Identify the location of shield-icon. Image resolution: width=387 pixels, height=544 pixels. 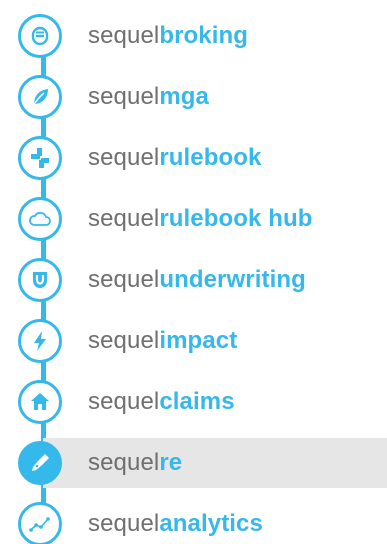
(40, 280).